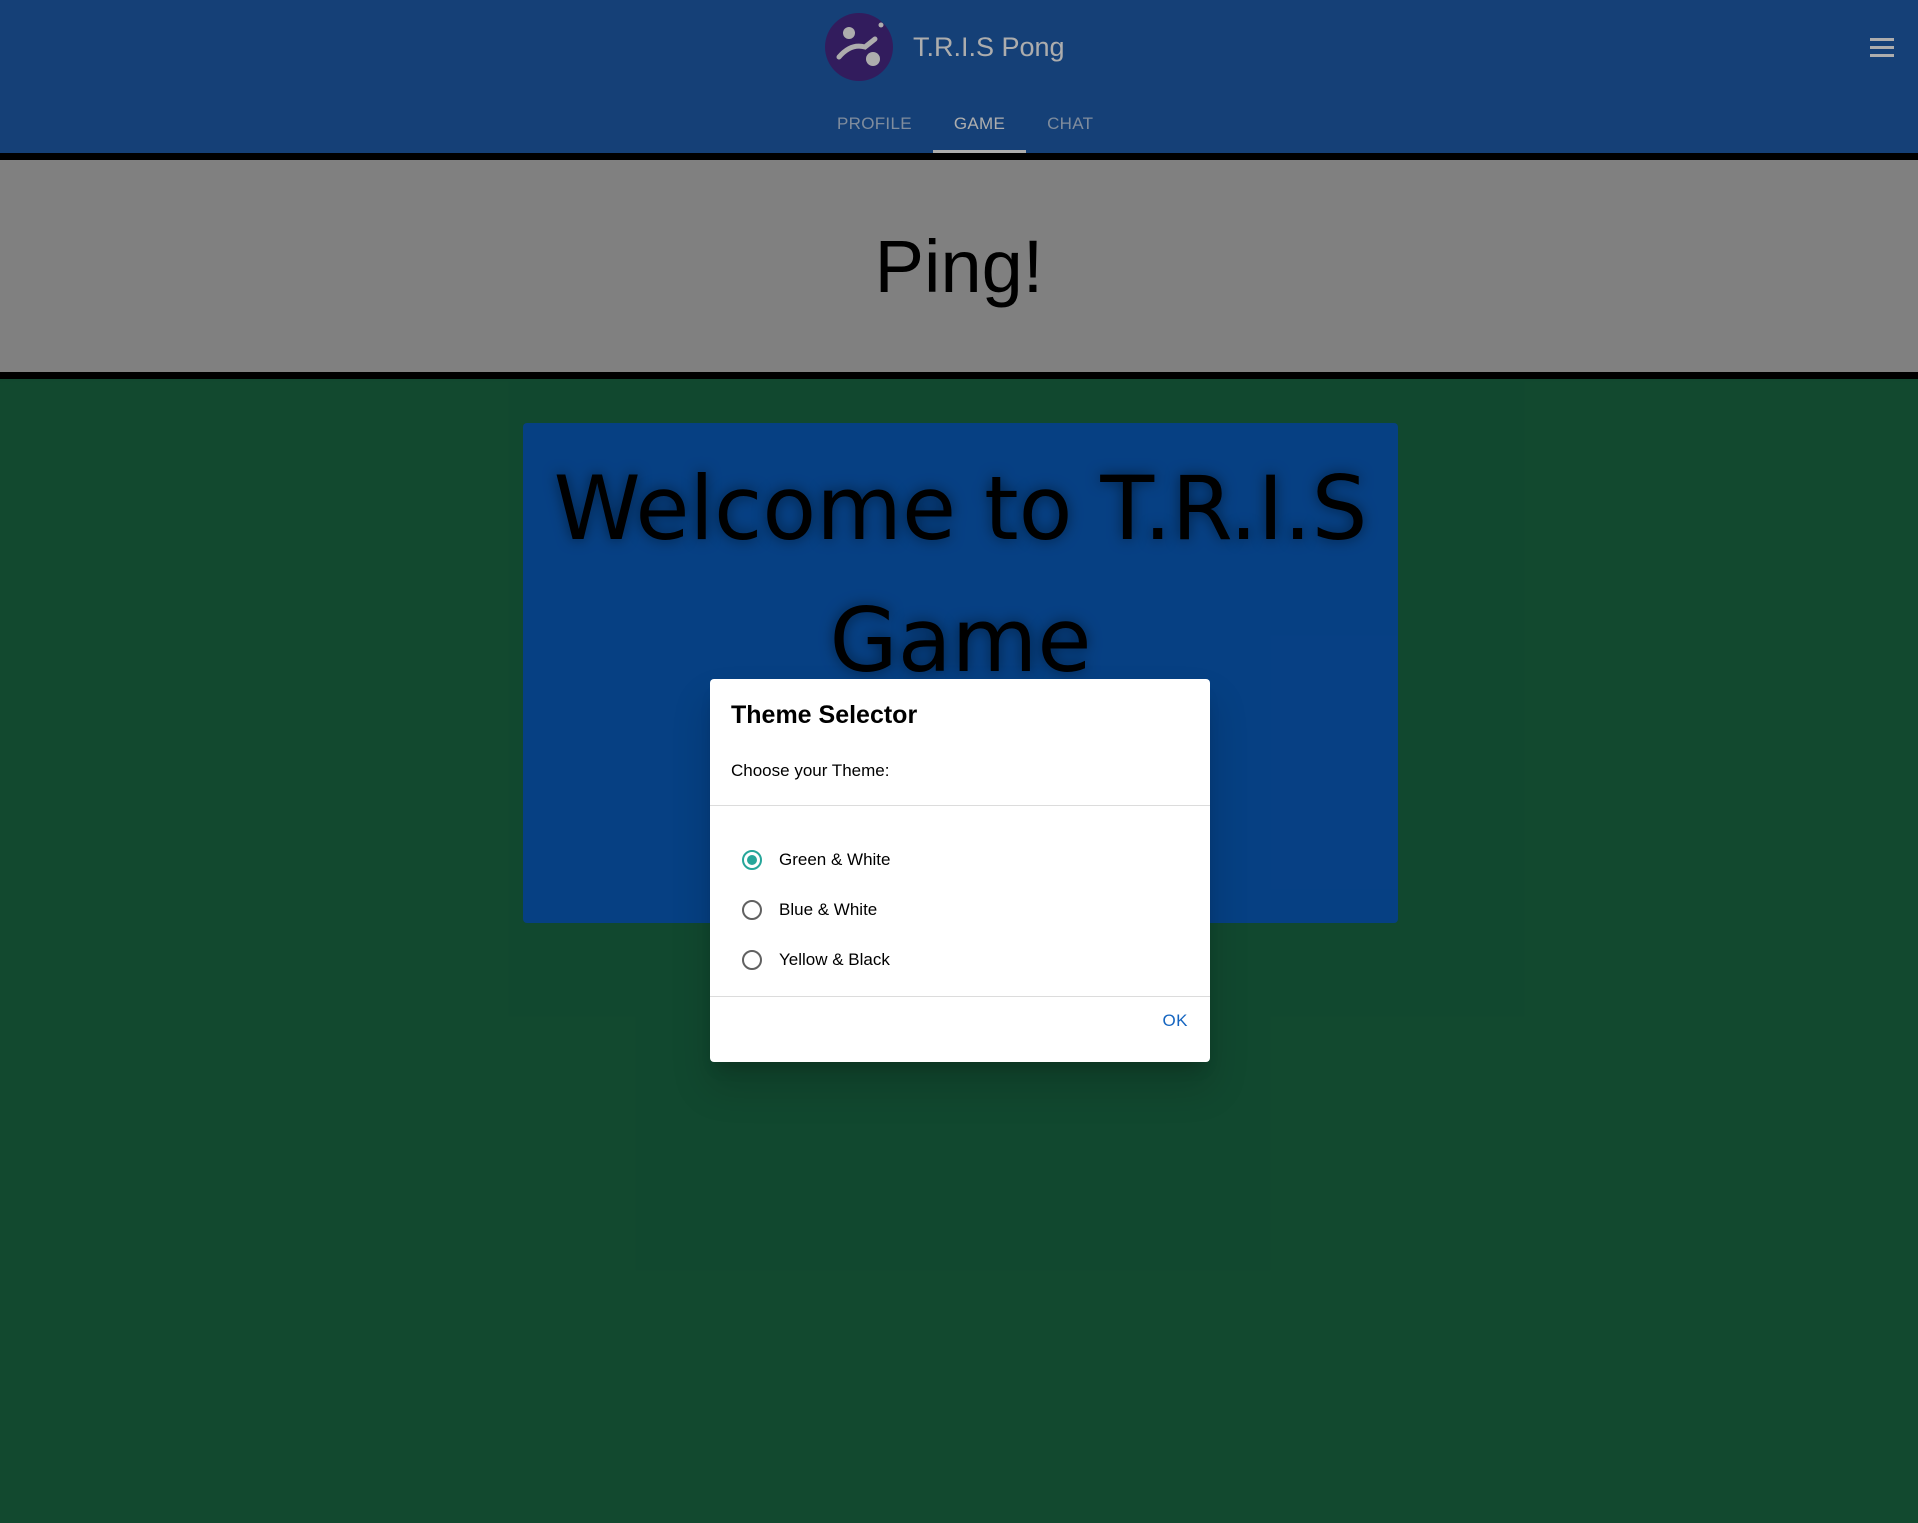 This screenshot has width=1918, height=1523. What do you see at coordinates (824, 715) in the screenshot?
I see `dialog-title: Theme Selector` at bounding box center [824, 715].